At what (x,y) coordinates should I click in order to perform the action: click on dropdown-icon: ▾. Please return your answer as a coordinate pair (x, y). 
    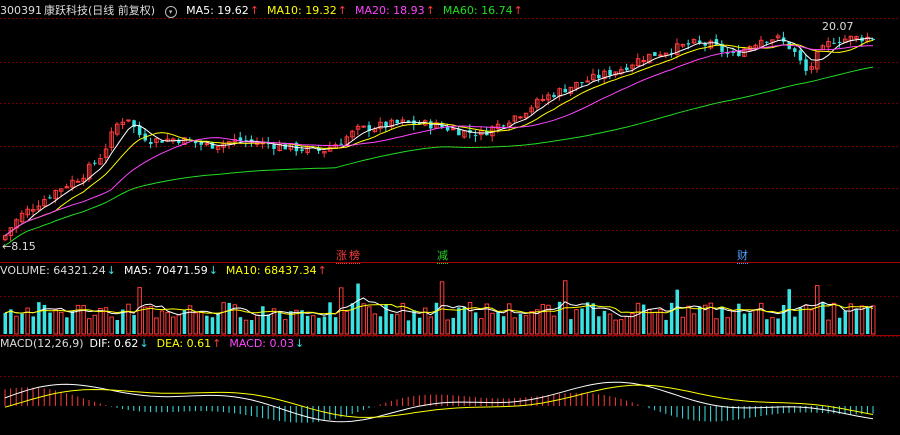
    Looking at the image, I should click on (170, 12).